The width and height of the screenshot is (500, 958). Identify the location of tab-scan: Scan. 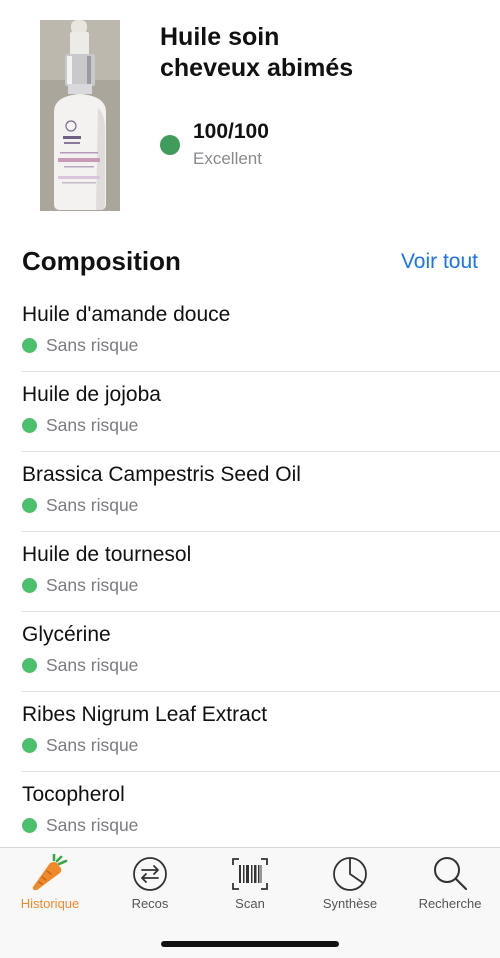
(250, 883).